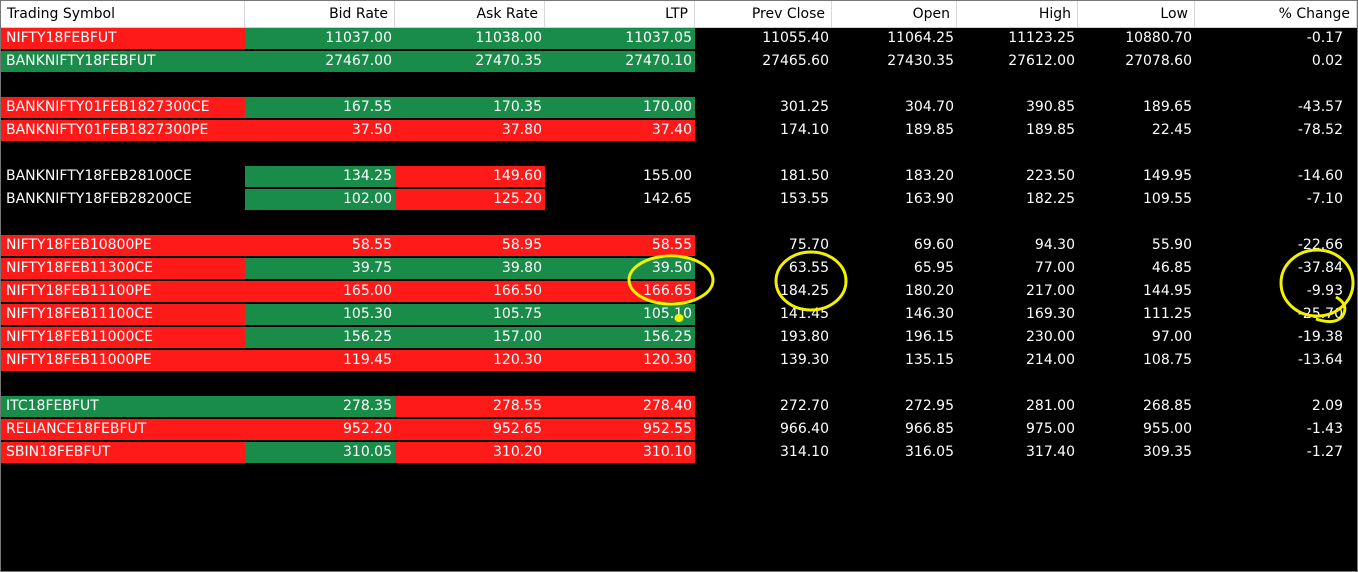 The image size is (1358, 572). Describe the element at coordinates (470, 337) in the screenshot. I see `cell-ask-rate: 157.00` at that location.